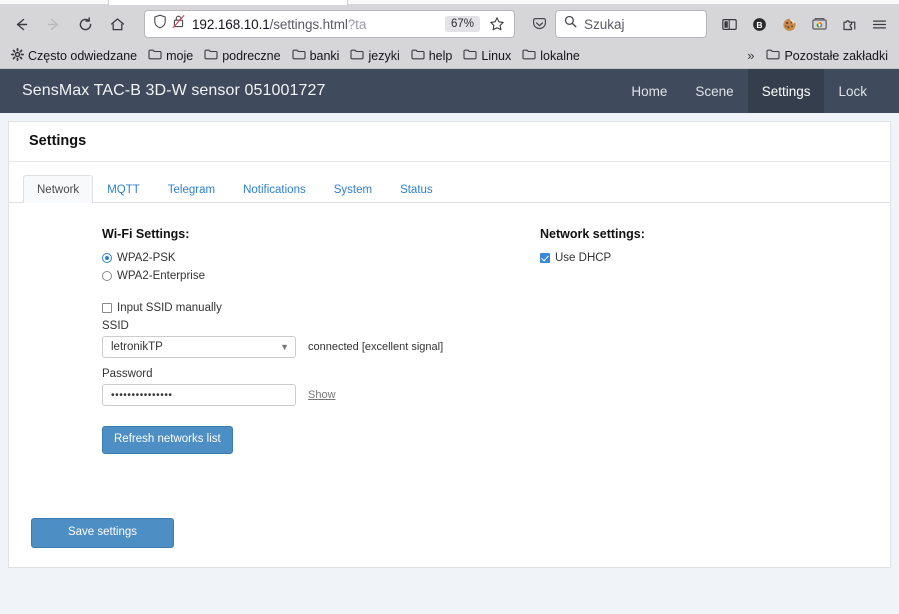 This screenshot has width=899, height=614. I want to click on checkbox-use-dhcp: Use DHCP, so click(690, 258).